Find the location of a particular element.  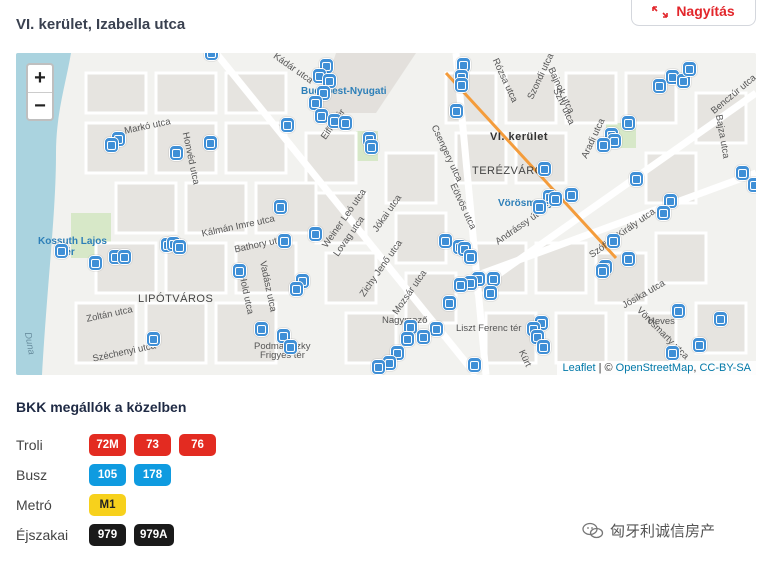

transit-row-busz: Busz 105 178 is located at coordinates (93, 475).